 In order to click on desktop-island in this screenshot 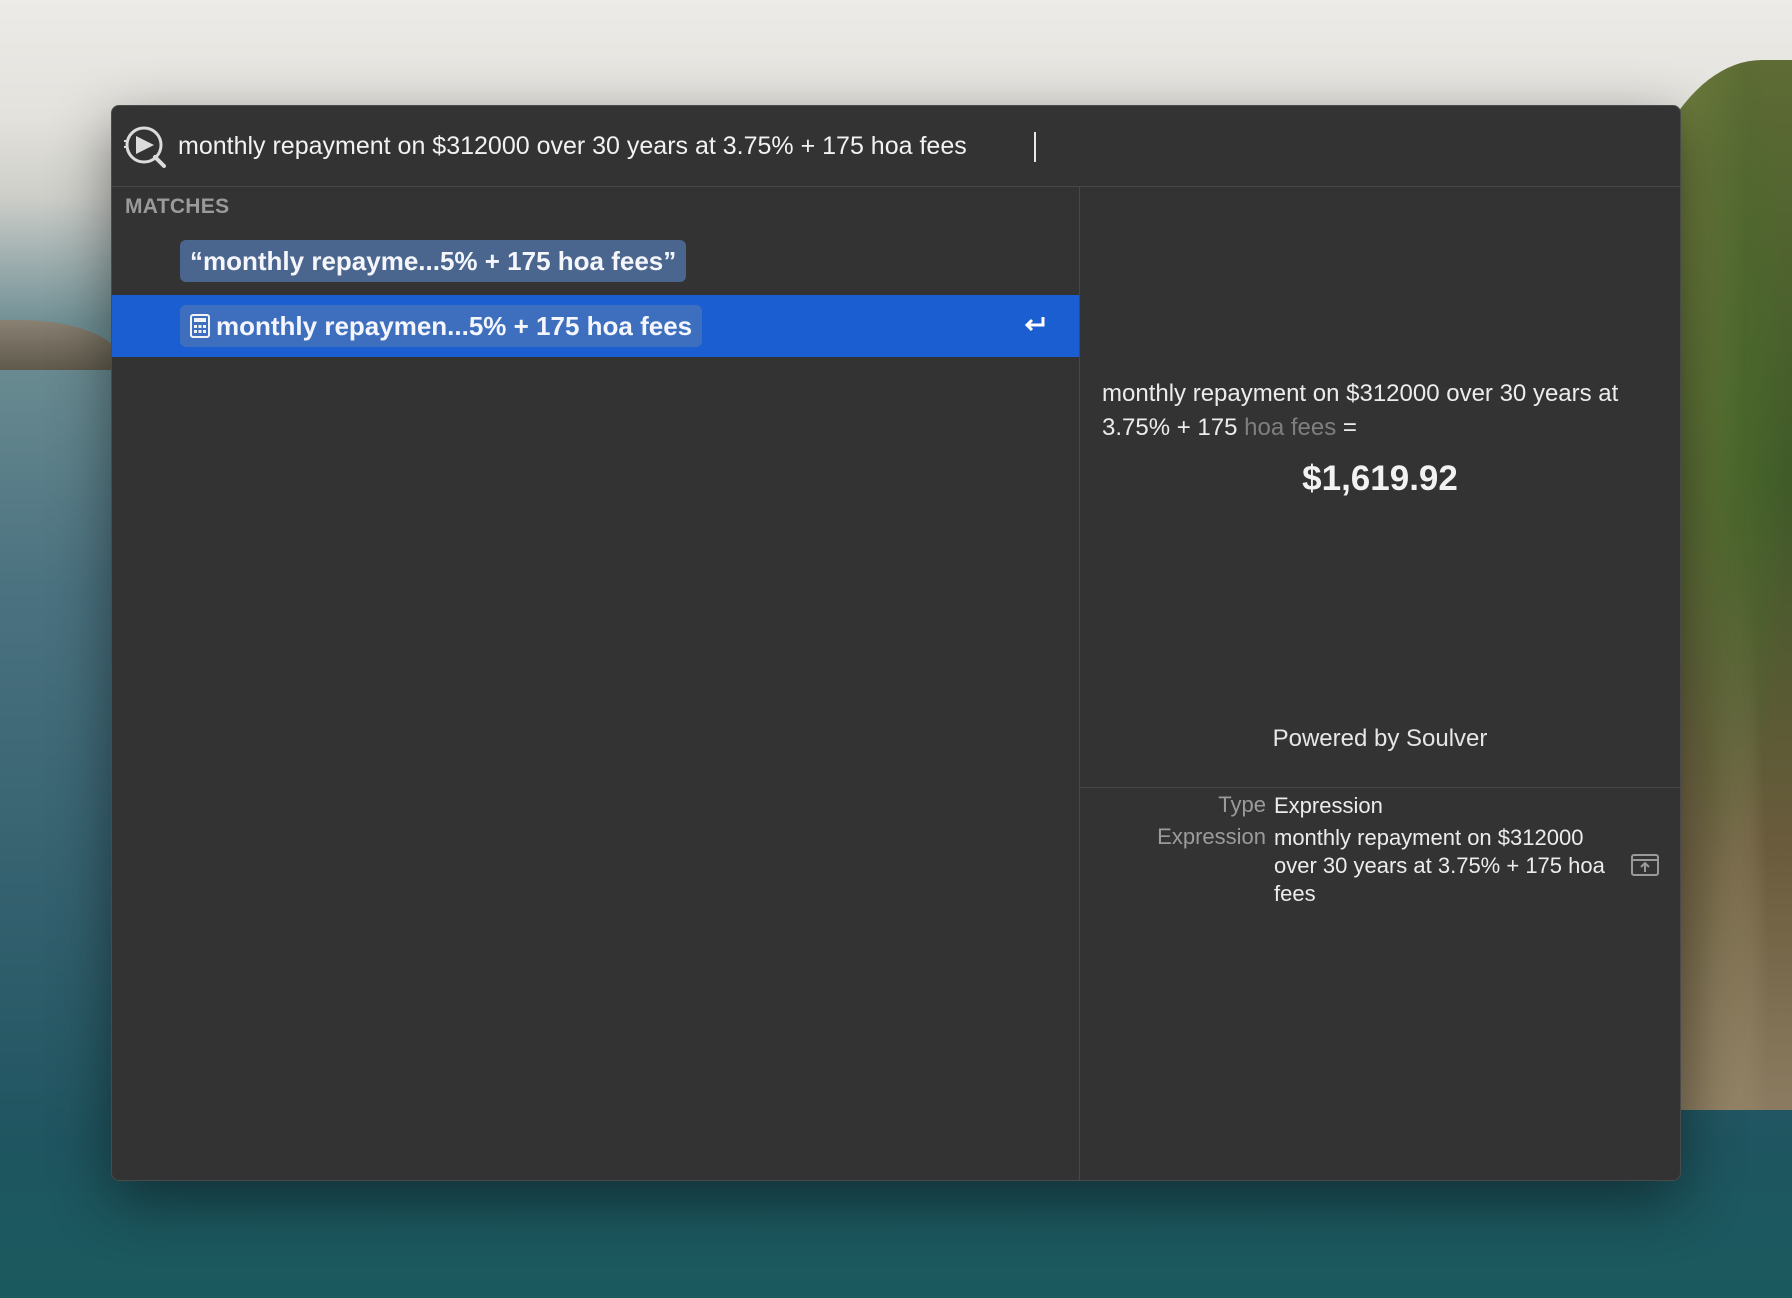, I will do `click(60, 345)`.